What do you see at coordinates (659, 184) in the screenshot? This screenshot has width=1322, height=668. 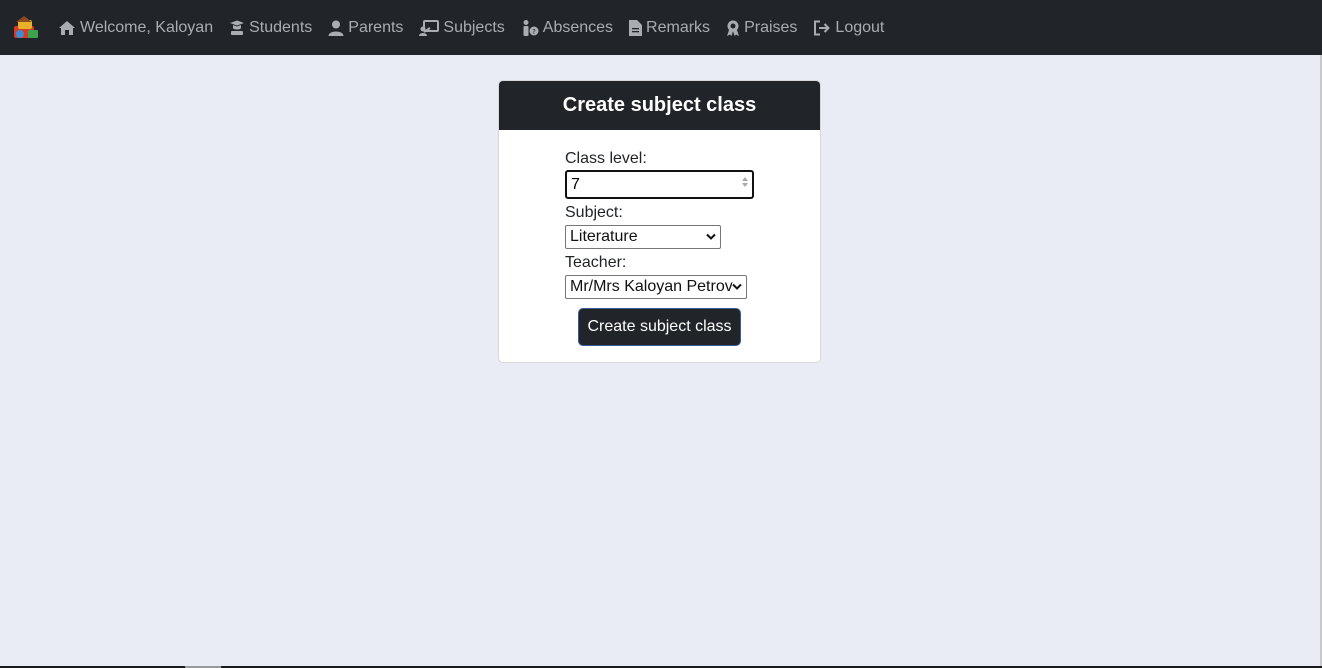 I see `class-level-input: 7` at bounding box center [659, 184].